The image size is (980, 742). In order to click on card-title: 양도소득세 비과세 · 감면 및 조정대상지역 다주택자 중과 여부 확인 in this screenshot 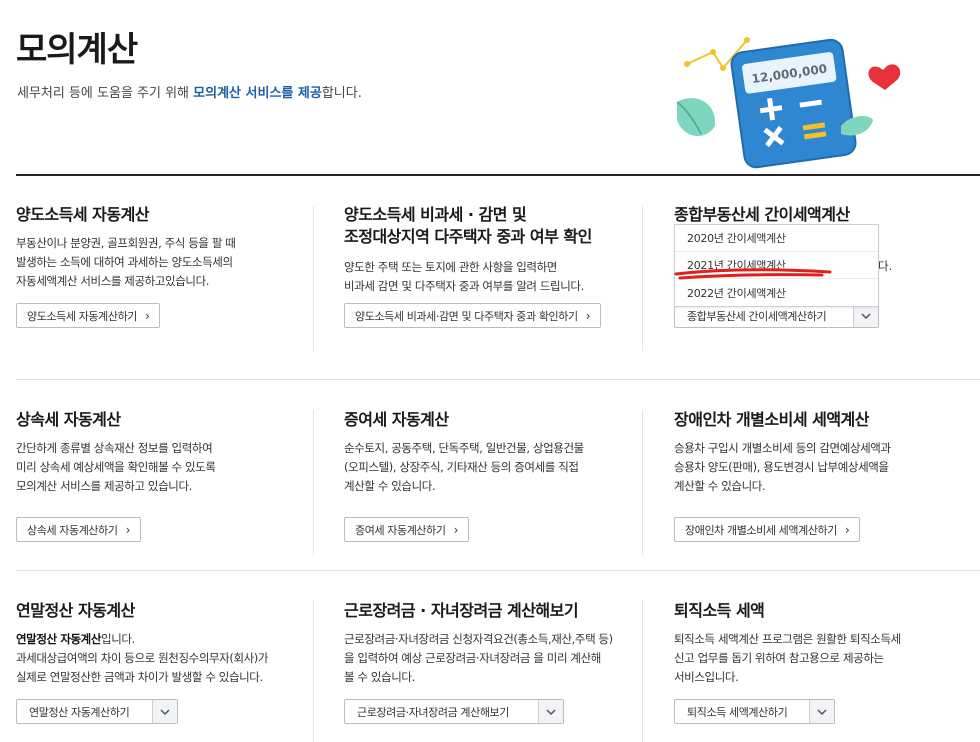, I will do `click(468, 225)`.